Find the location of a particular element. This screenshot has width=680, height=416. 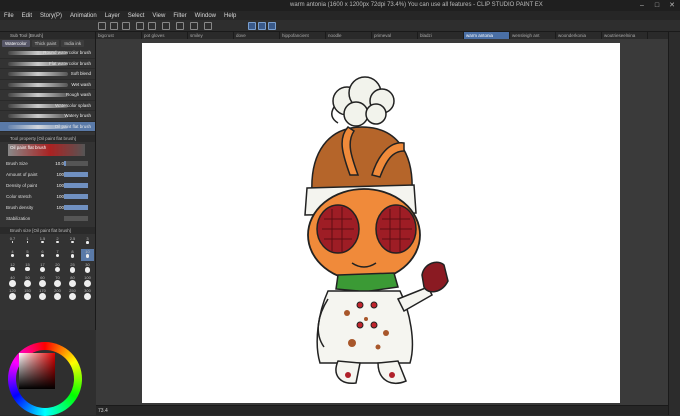

brush-size-option: 60 is located at coordinates (42, 281).